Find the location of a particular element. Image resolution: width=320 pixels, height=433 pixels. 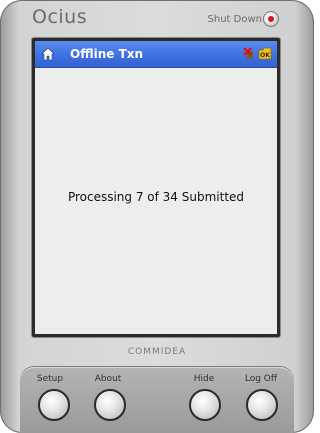

setup-button is located at coordinates (54, 405).